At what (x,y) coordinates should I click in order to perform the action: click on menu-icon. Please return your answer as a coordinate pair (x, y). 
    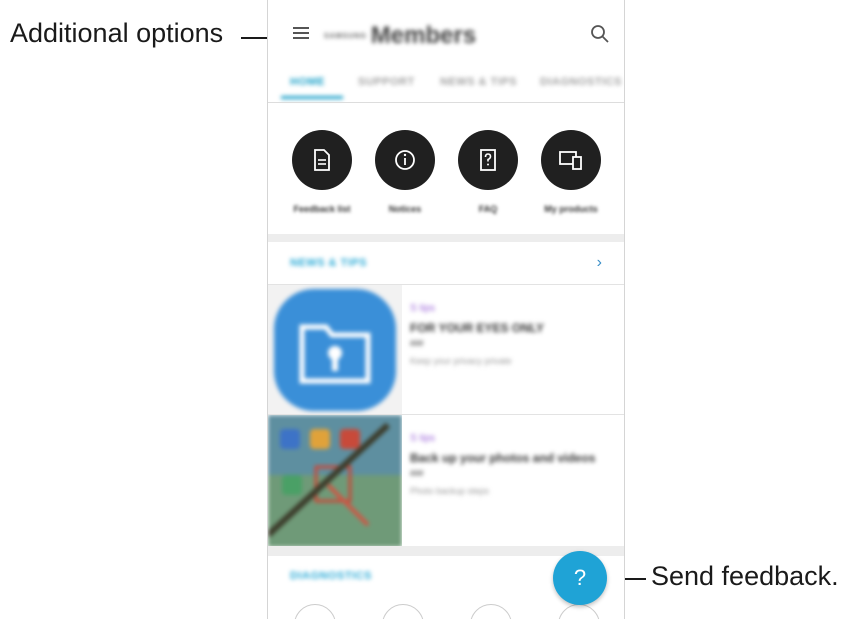
    Looking at the image, I should click on (301, 33).